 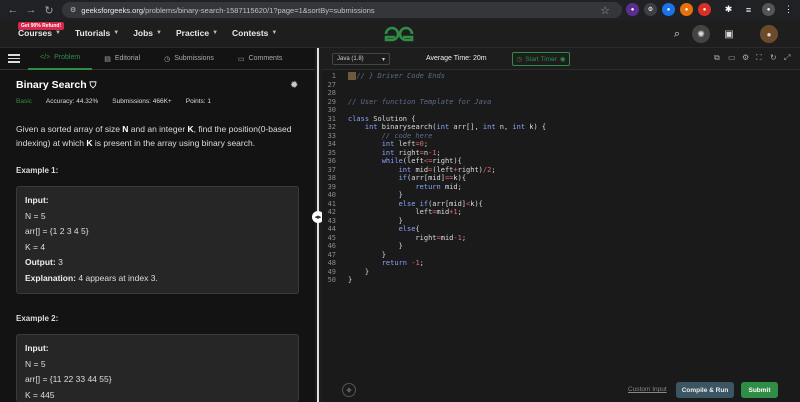 What do you see at coordinates (399, 34) in the screenshot?
I see `gfg-logo` at bounding box center [399, 34].